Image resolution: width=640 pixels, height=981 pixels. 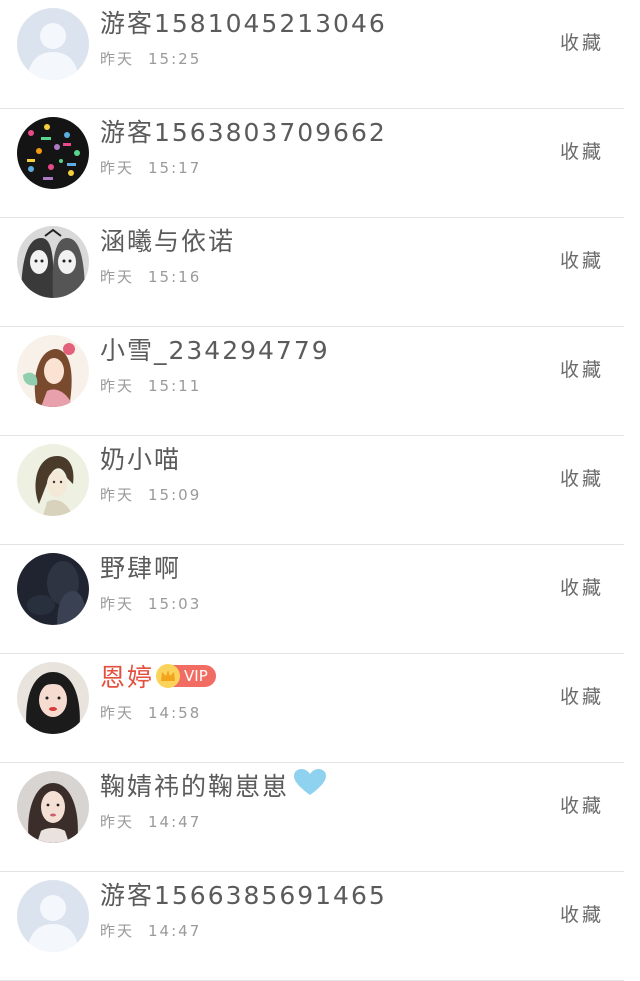 I want to click on photo-girl-avatar, so click(x=53, y=698).